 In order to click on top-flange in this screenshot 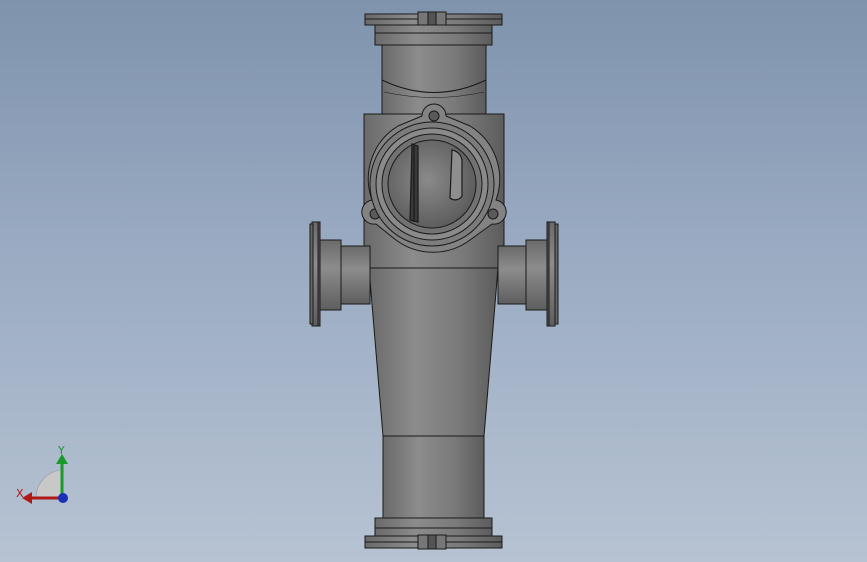, I will do `click(433, 28)`.